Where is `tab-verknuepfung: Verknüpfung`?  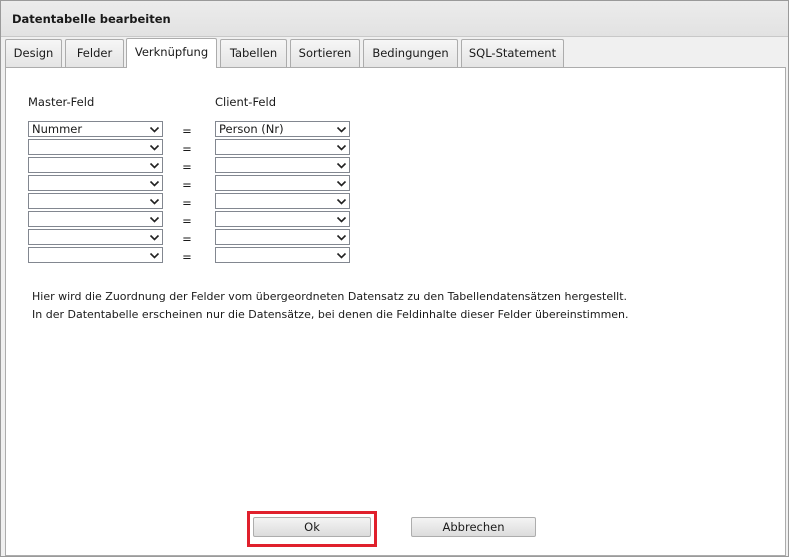 tab-verknuepfung: Verknüpfung is located at coordinates (171, 53).